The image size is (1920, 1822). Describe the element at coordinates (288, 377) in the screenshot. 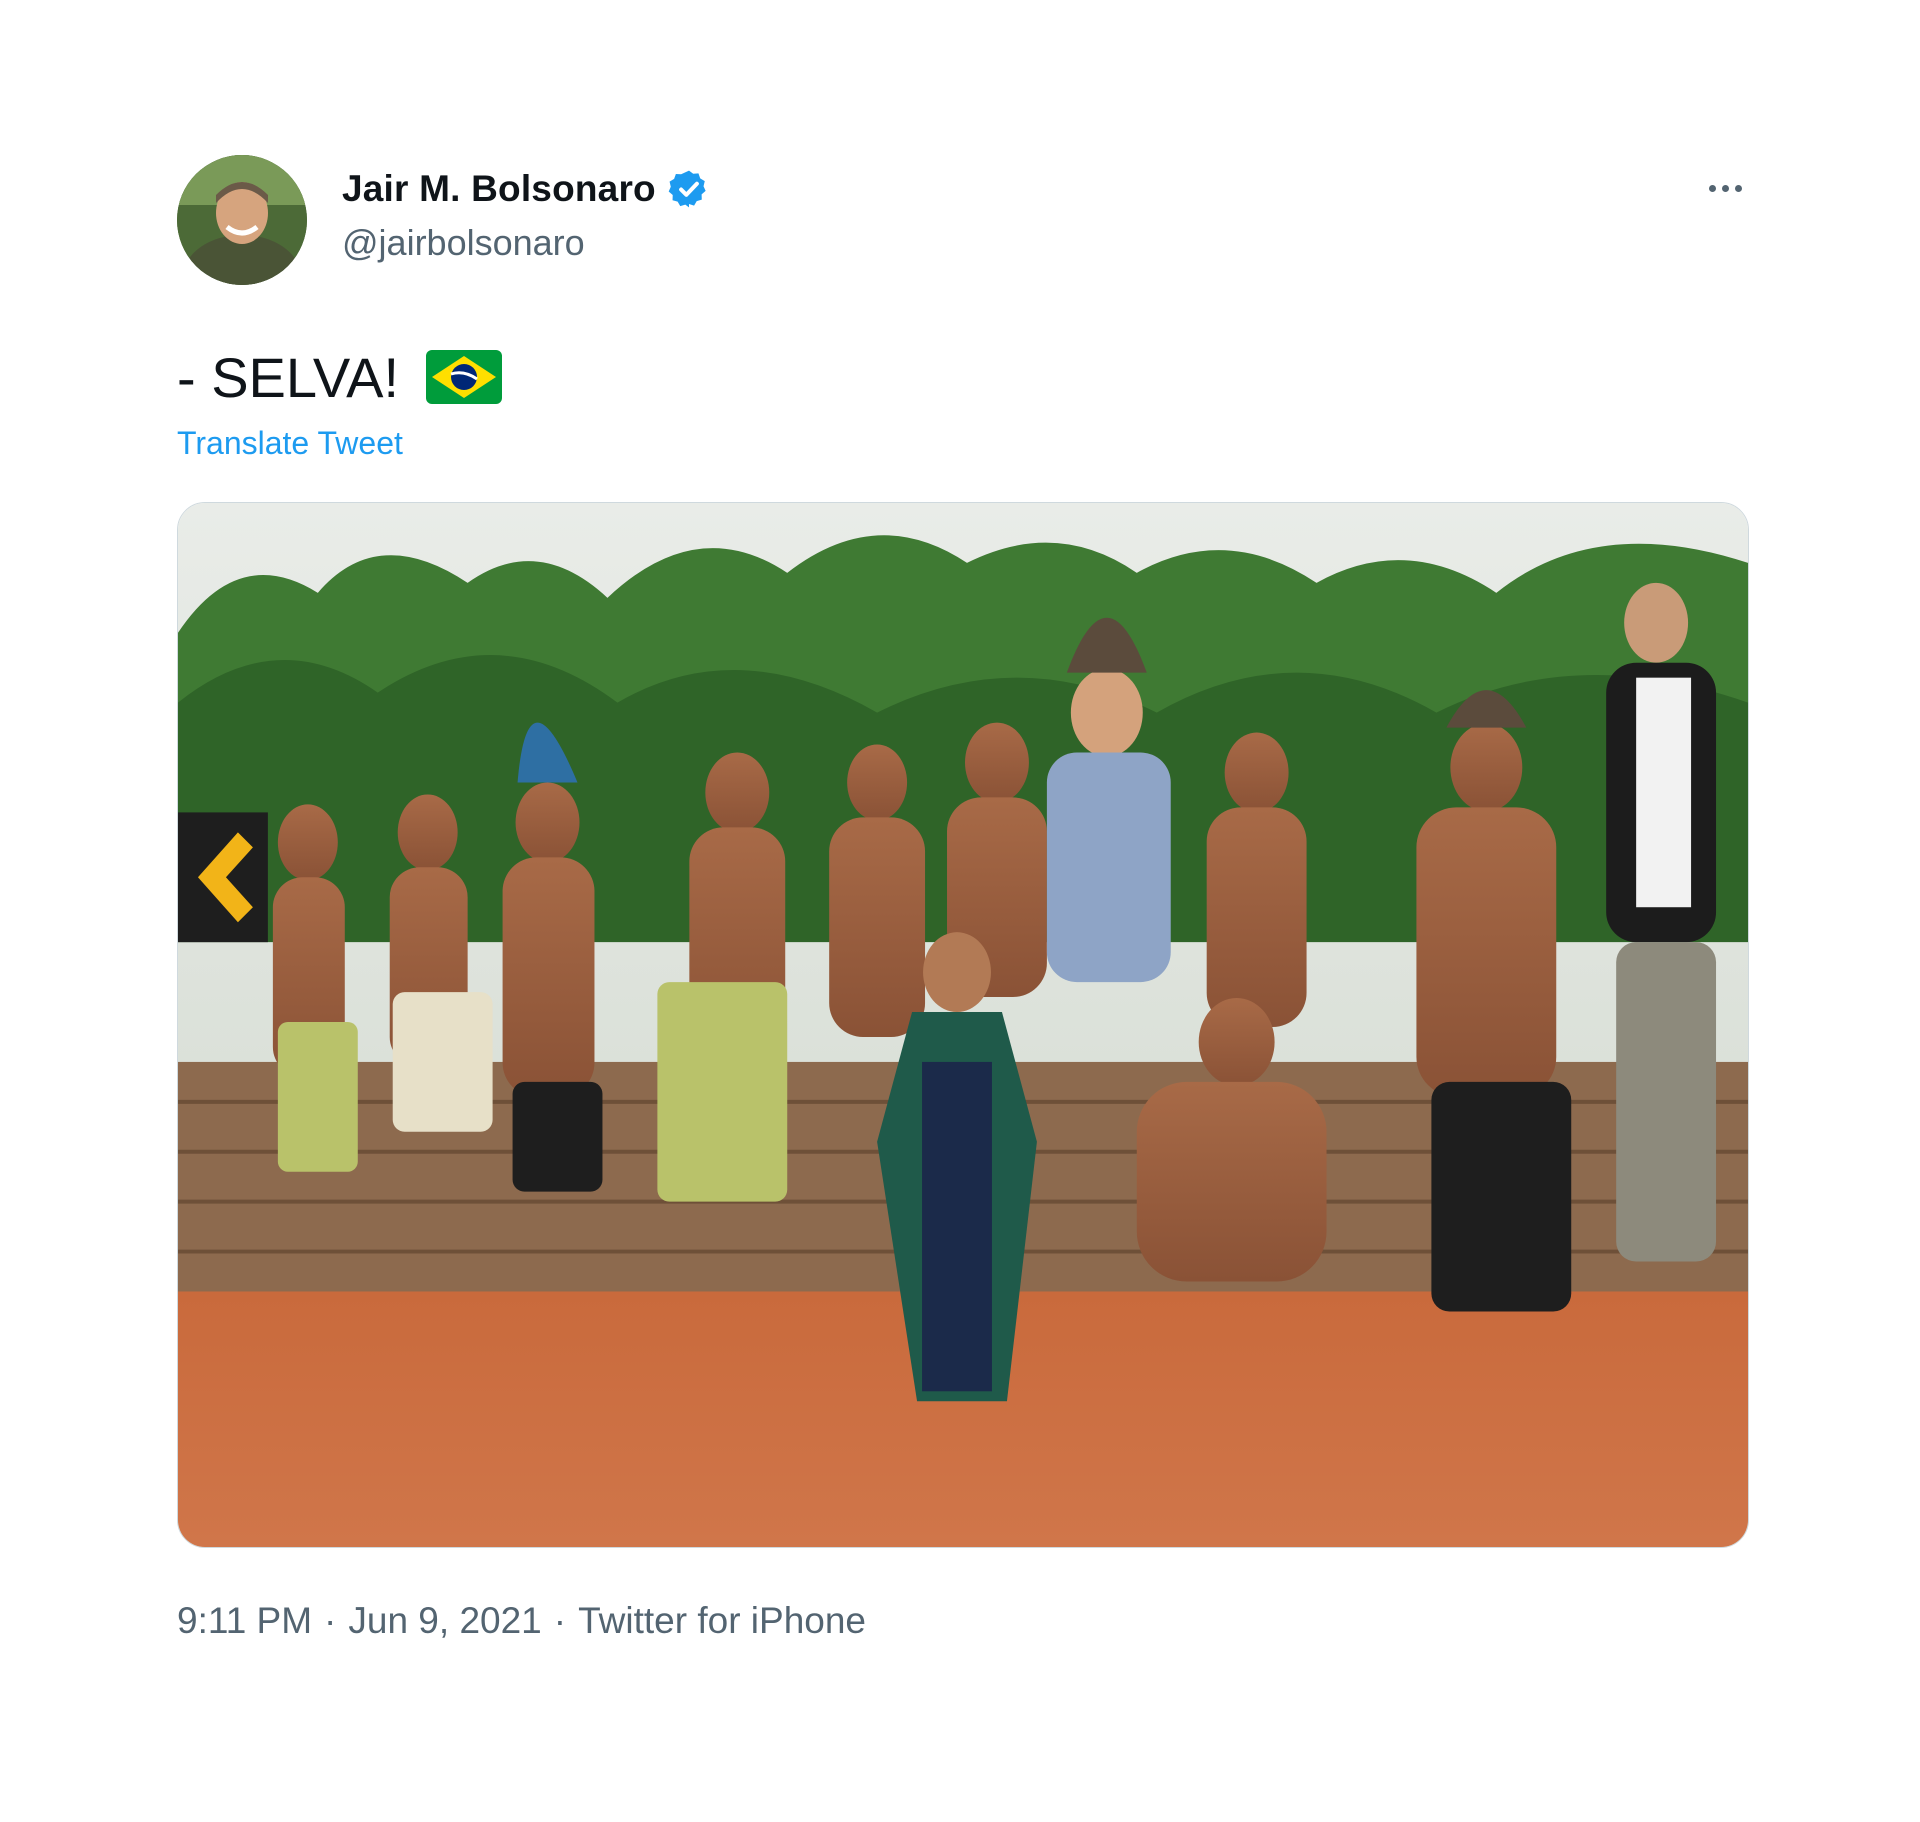

I see `tweet-text-content: - SELVA!` at that location.